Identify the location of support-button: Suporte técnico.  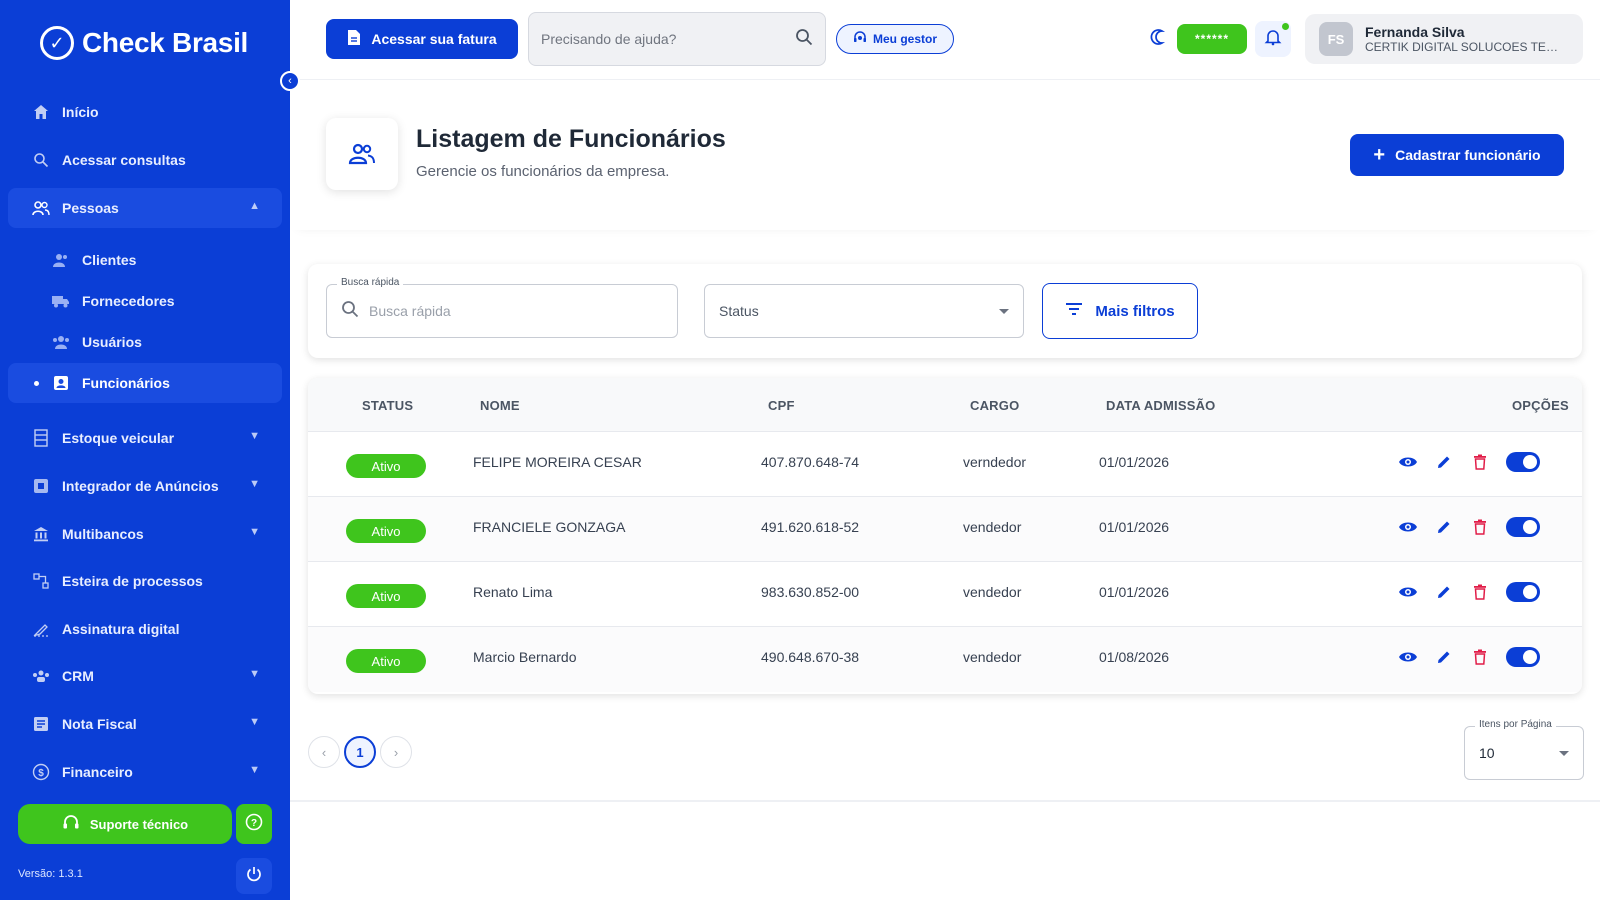
(125, 824).